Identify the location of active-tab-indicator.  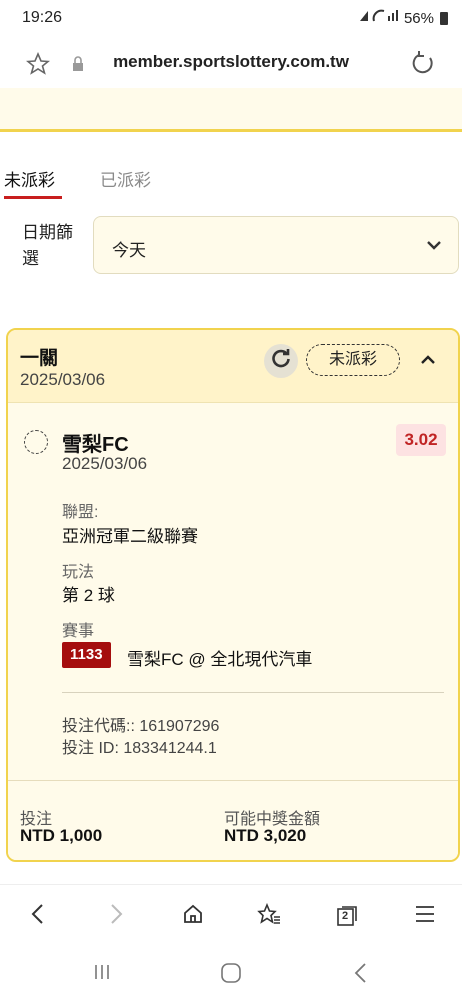
(33, 197).